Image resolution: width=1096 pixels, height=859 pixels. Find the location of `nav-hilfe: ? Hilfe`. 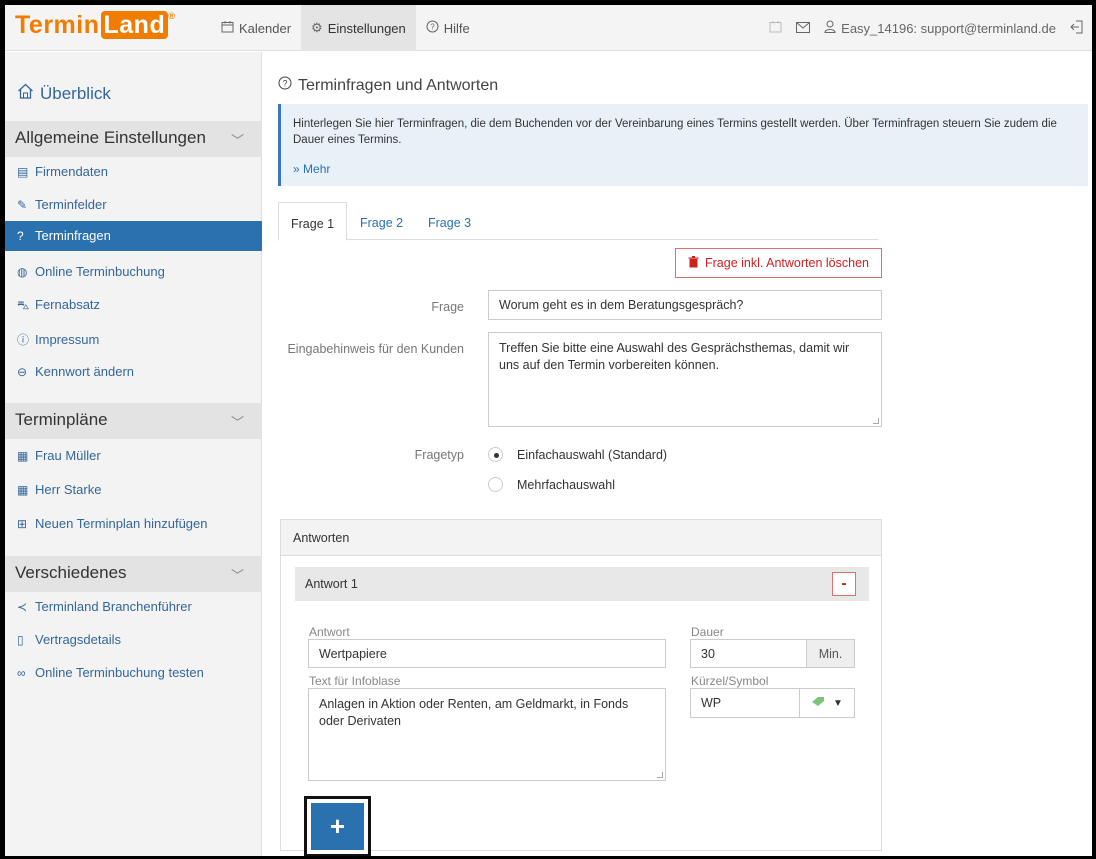

nav-hilfe: ? Hilfe is located at coordinates (448, 28).